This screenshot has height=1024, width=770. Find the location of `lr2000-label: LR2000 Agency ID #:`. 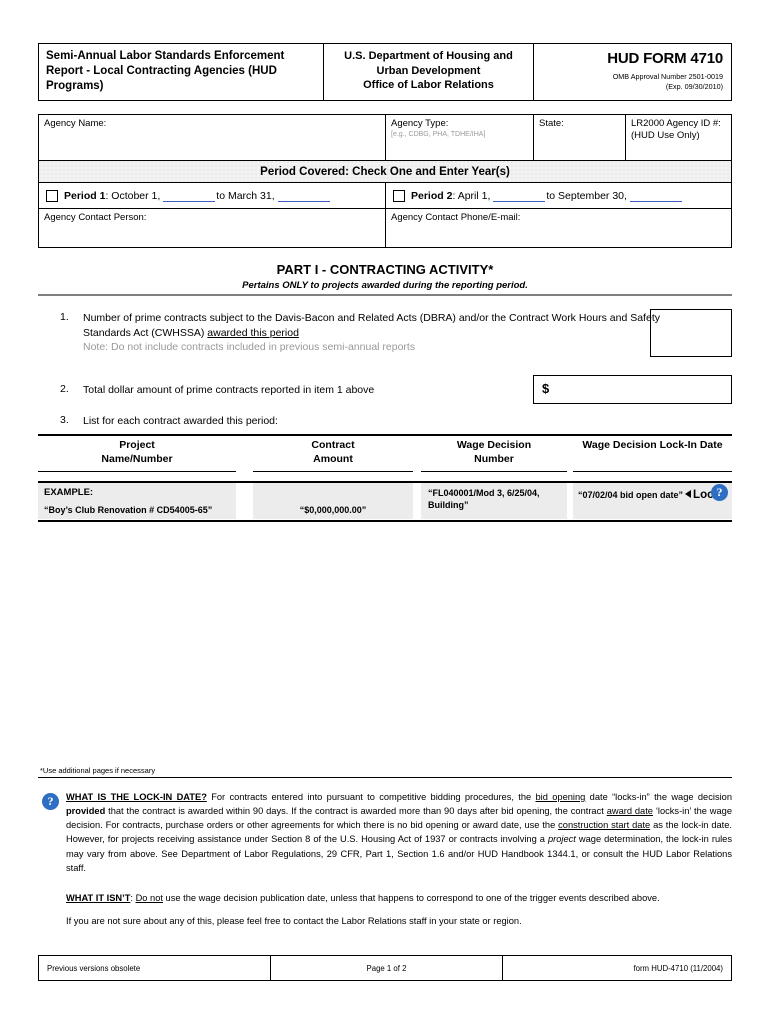

lr2000-label: LR2000 Agency ID #: is located at coordinates (676, 123).